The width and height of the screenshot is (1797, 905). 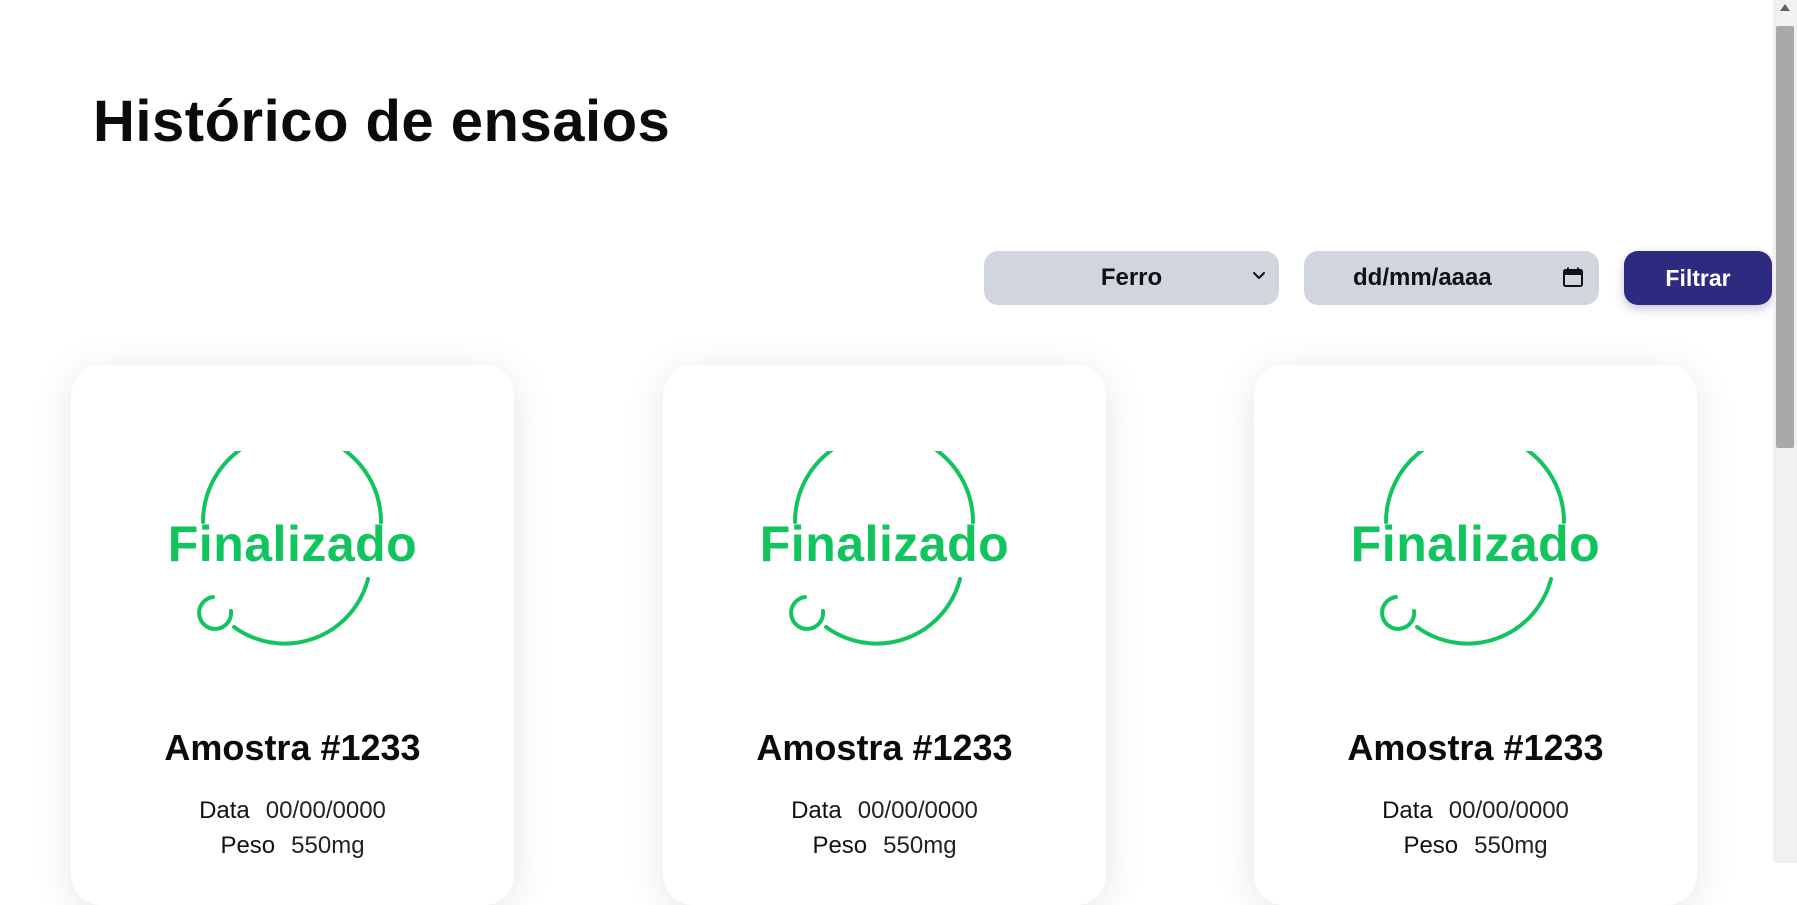 What do you see at coordinates (1259, 275) in the screenshot?
I see `chevron-down-icon` at bounding box center [1259, 275].